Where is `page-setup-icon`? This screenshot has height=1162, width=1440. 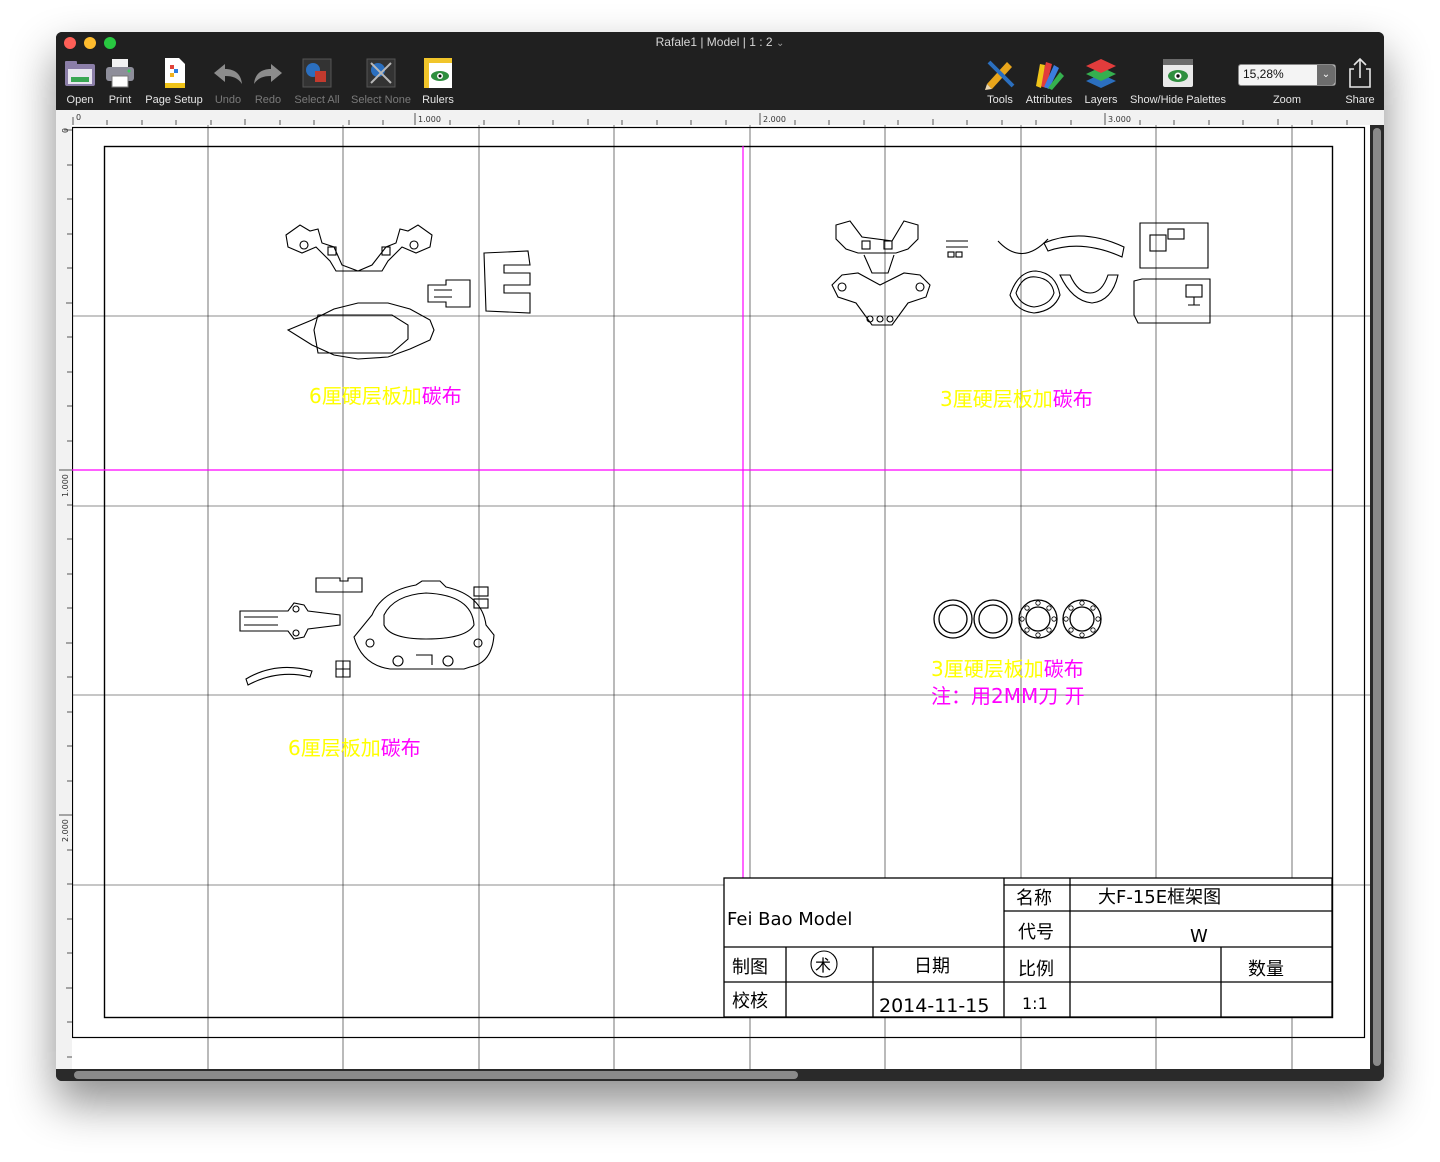 page-setup-icon is located at coordinates (175, 73).